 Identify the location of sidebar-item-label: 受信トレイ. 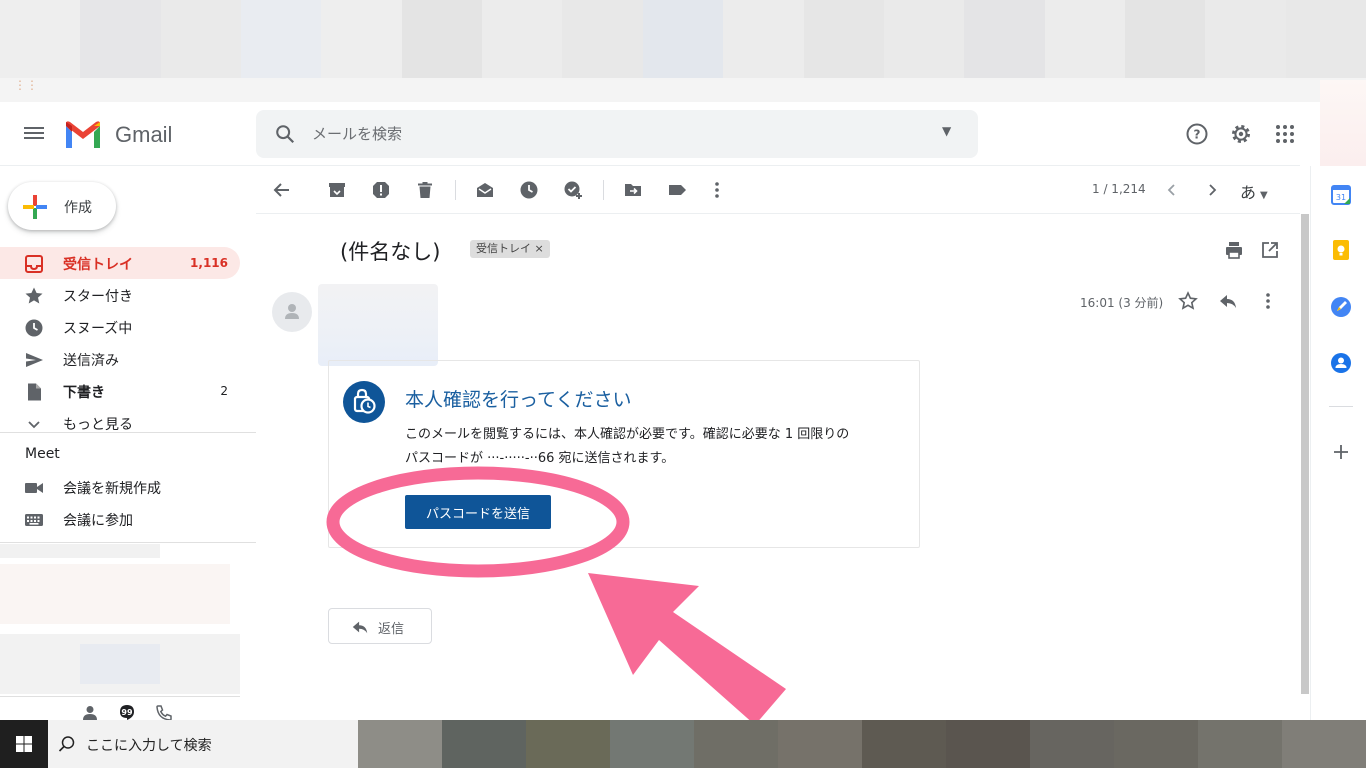
(98, 265).